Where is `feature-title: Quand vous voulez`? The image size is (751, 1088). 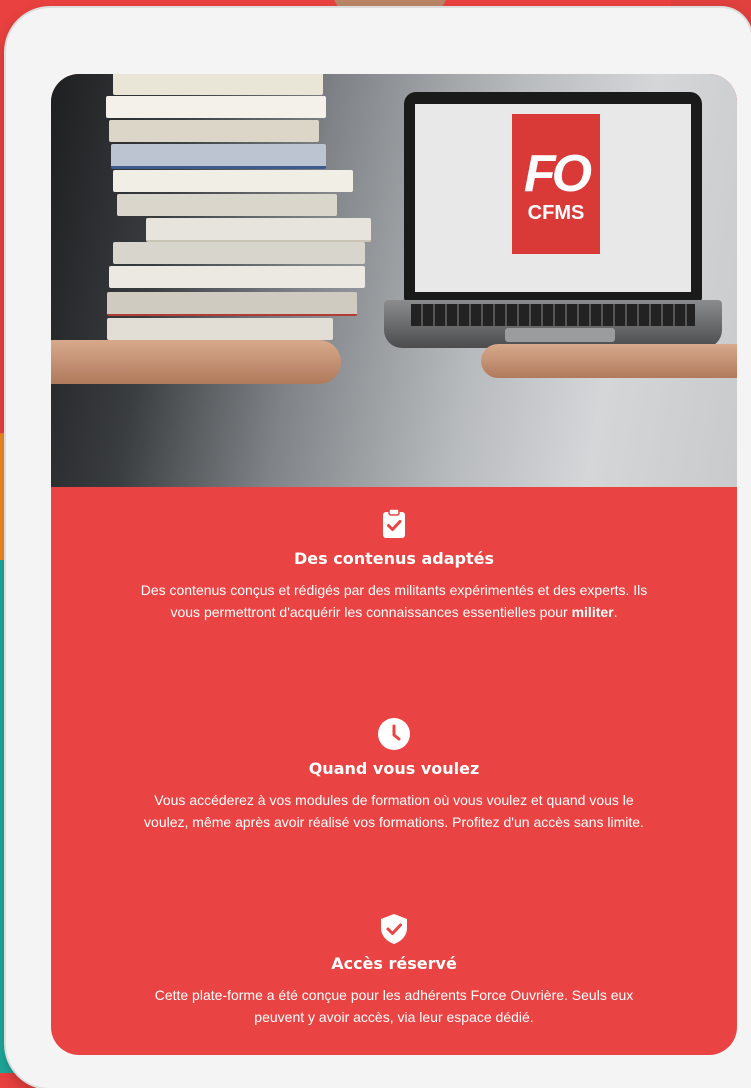 feature-title: Quand vous voulez is located at coordinates (394, 768).